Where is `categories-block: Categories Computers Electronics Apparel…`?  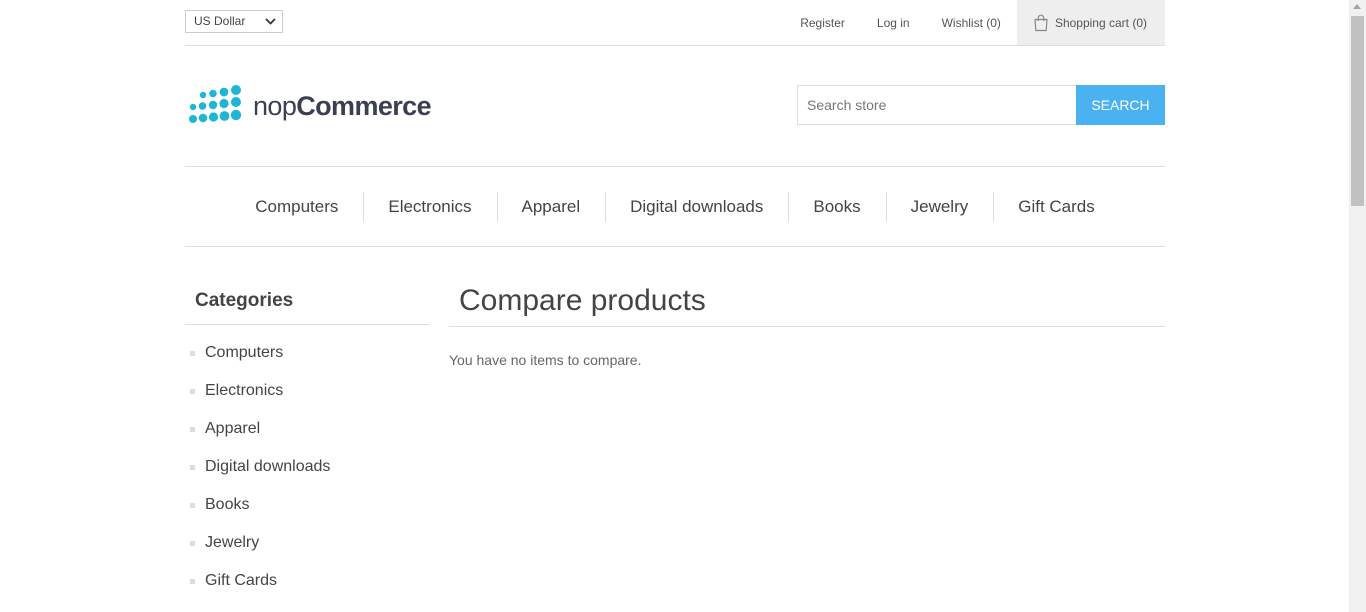
categories-block: Categories Computers Electronics Apparel… is located at coordinates (307, 438).